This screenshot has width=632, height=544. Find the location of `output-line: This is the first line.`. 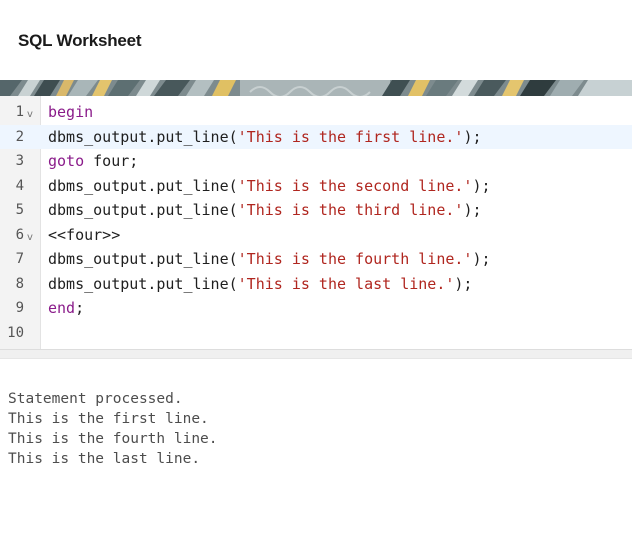

output-line: This is the first line. is located at coordinates (108, 419).